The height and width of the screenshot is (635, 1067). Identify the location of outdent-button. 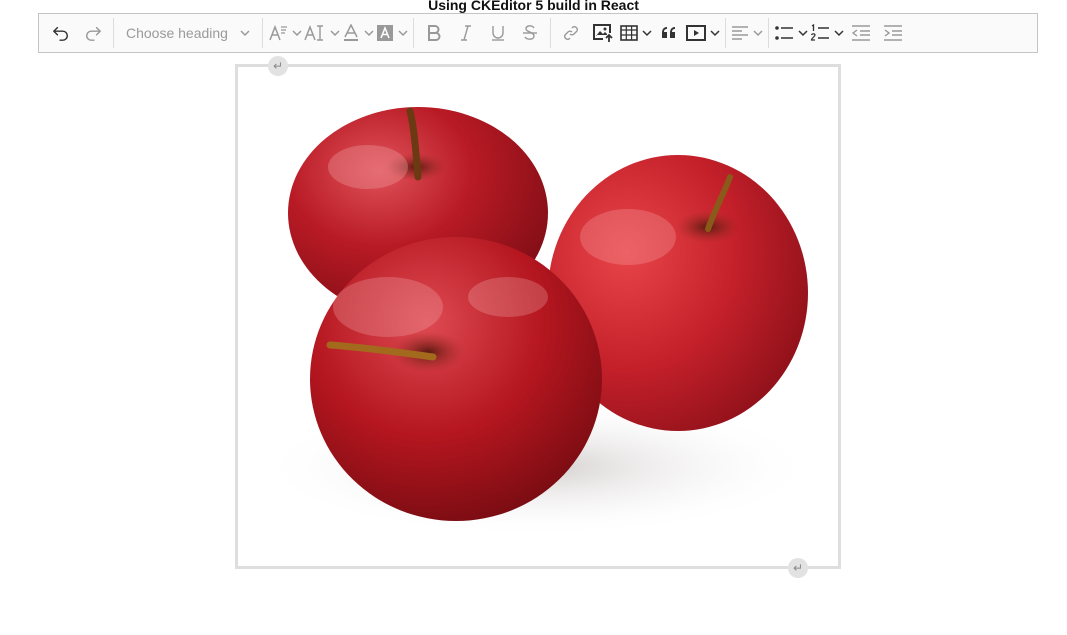
(861, 33).